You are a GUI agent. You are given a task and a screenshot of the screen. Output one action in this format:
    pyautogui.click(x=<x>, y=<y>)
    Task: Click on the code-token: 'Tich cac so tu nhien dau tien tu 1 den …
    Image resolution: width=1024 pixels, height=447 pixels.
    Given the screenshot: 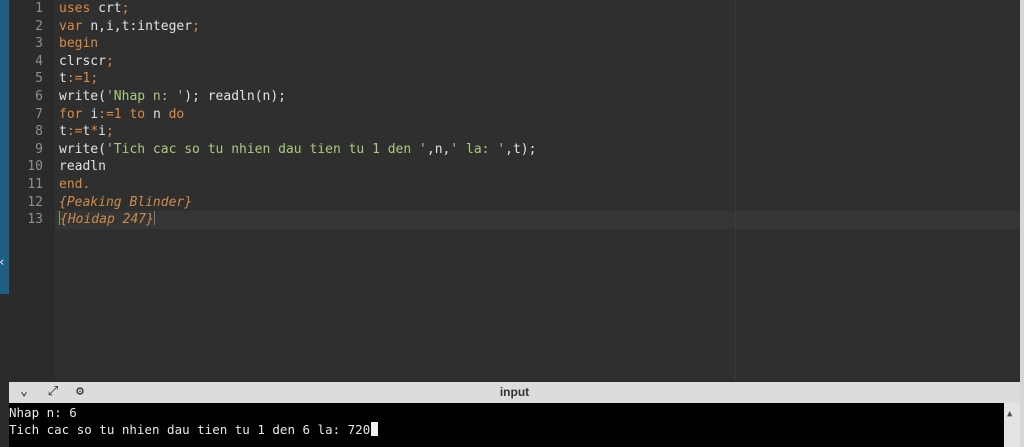 What is the action you would take?
    pyautogui.click(x=266, y=149)
    